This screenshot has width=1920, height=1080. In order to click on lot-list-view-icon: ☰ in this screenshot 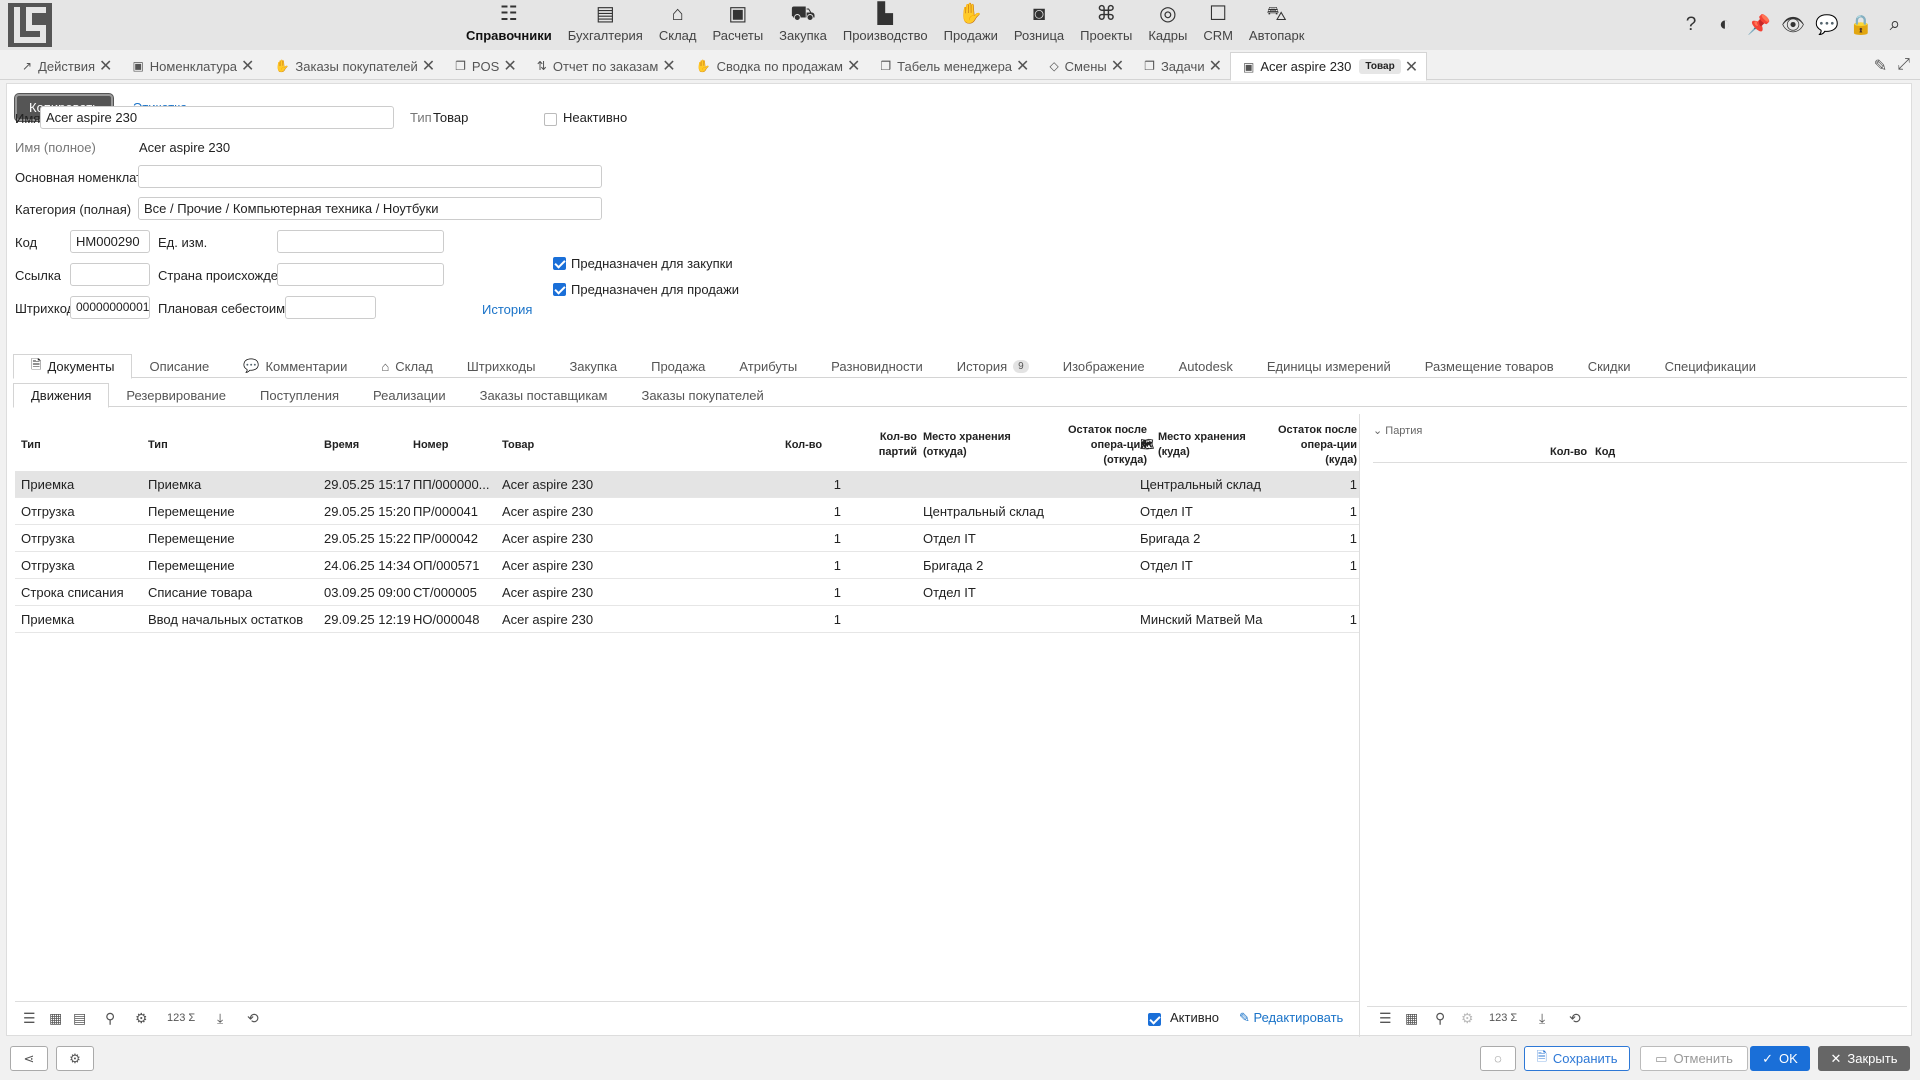, I will do `click(1385, 1018)`.